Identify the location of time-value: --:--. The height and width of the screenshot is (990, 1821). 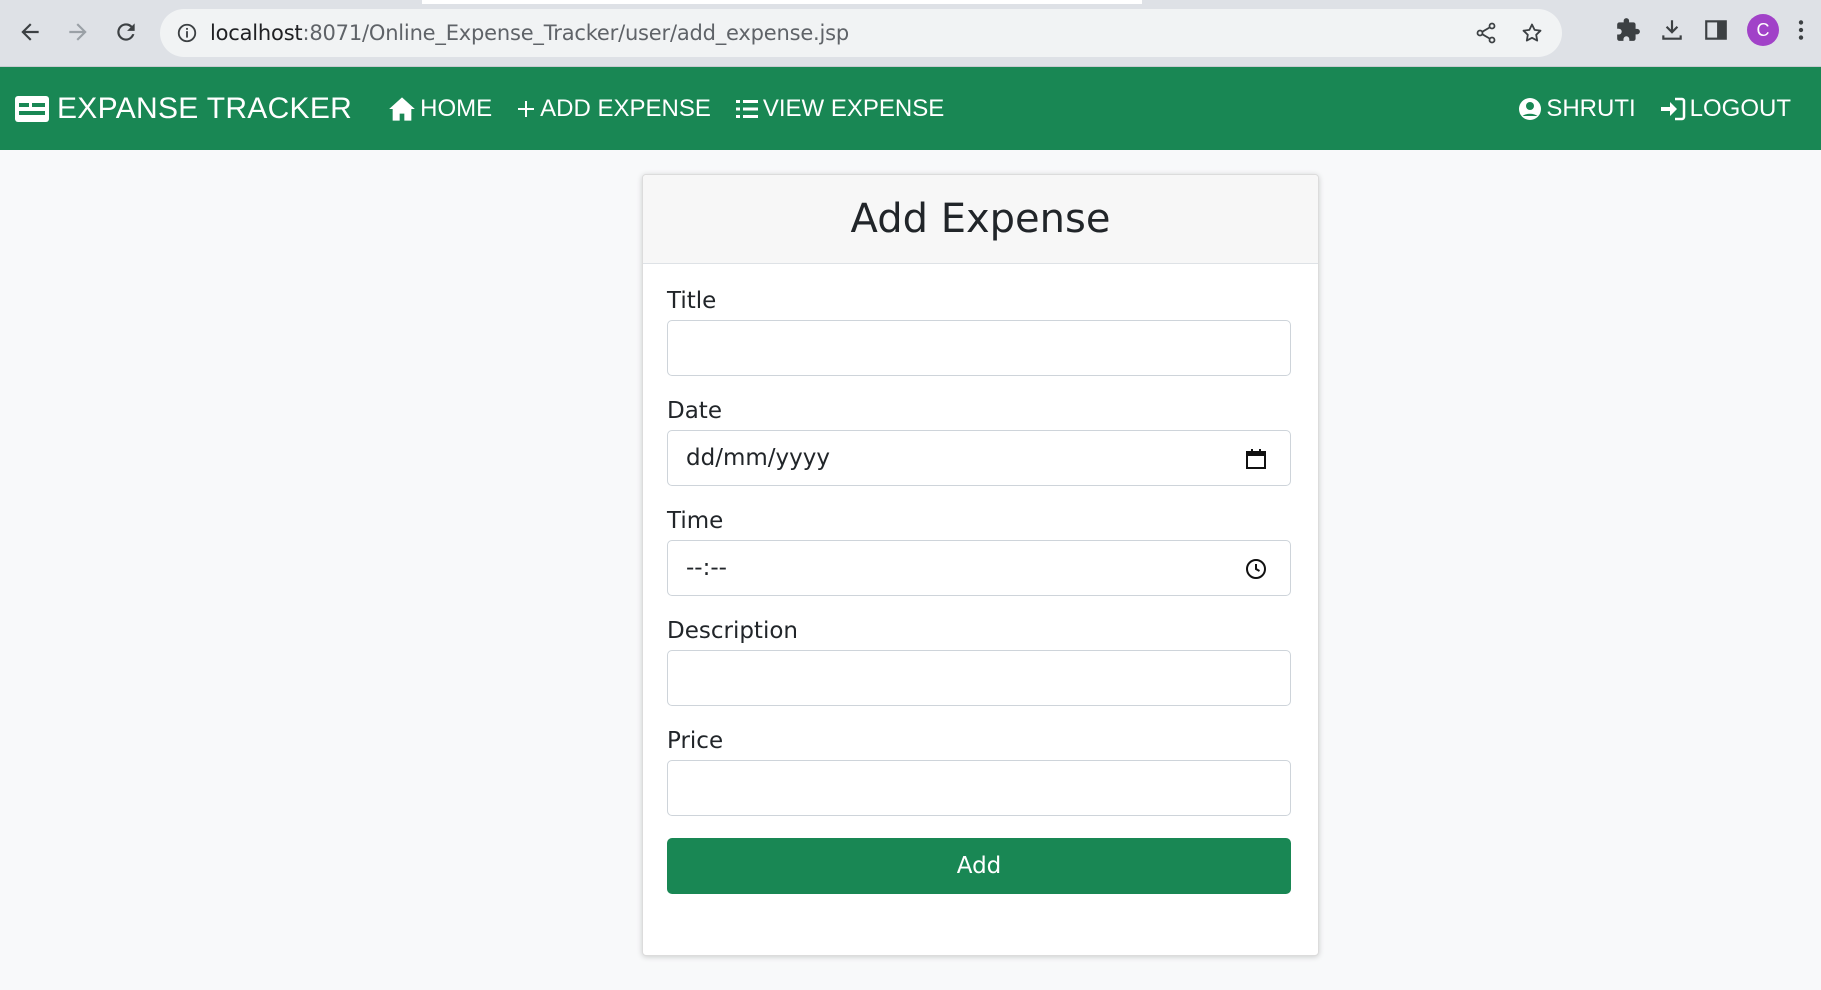
(706, 568).